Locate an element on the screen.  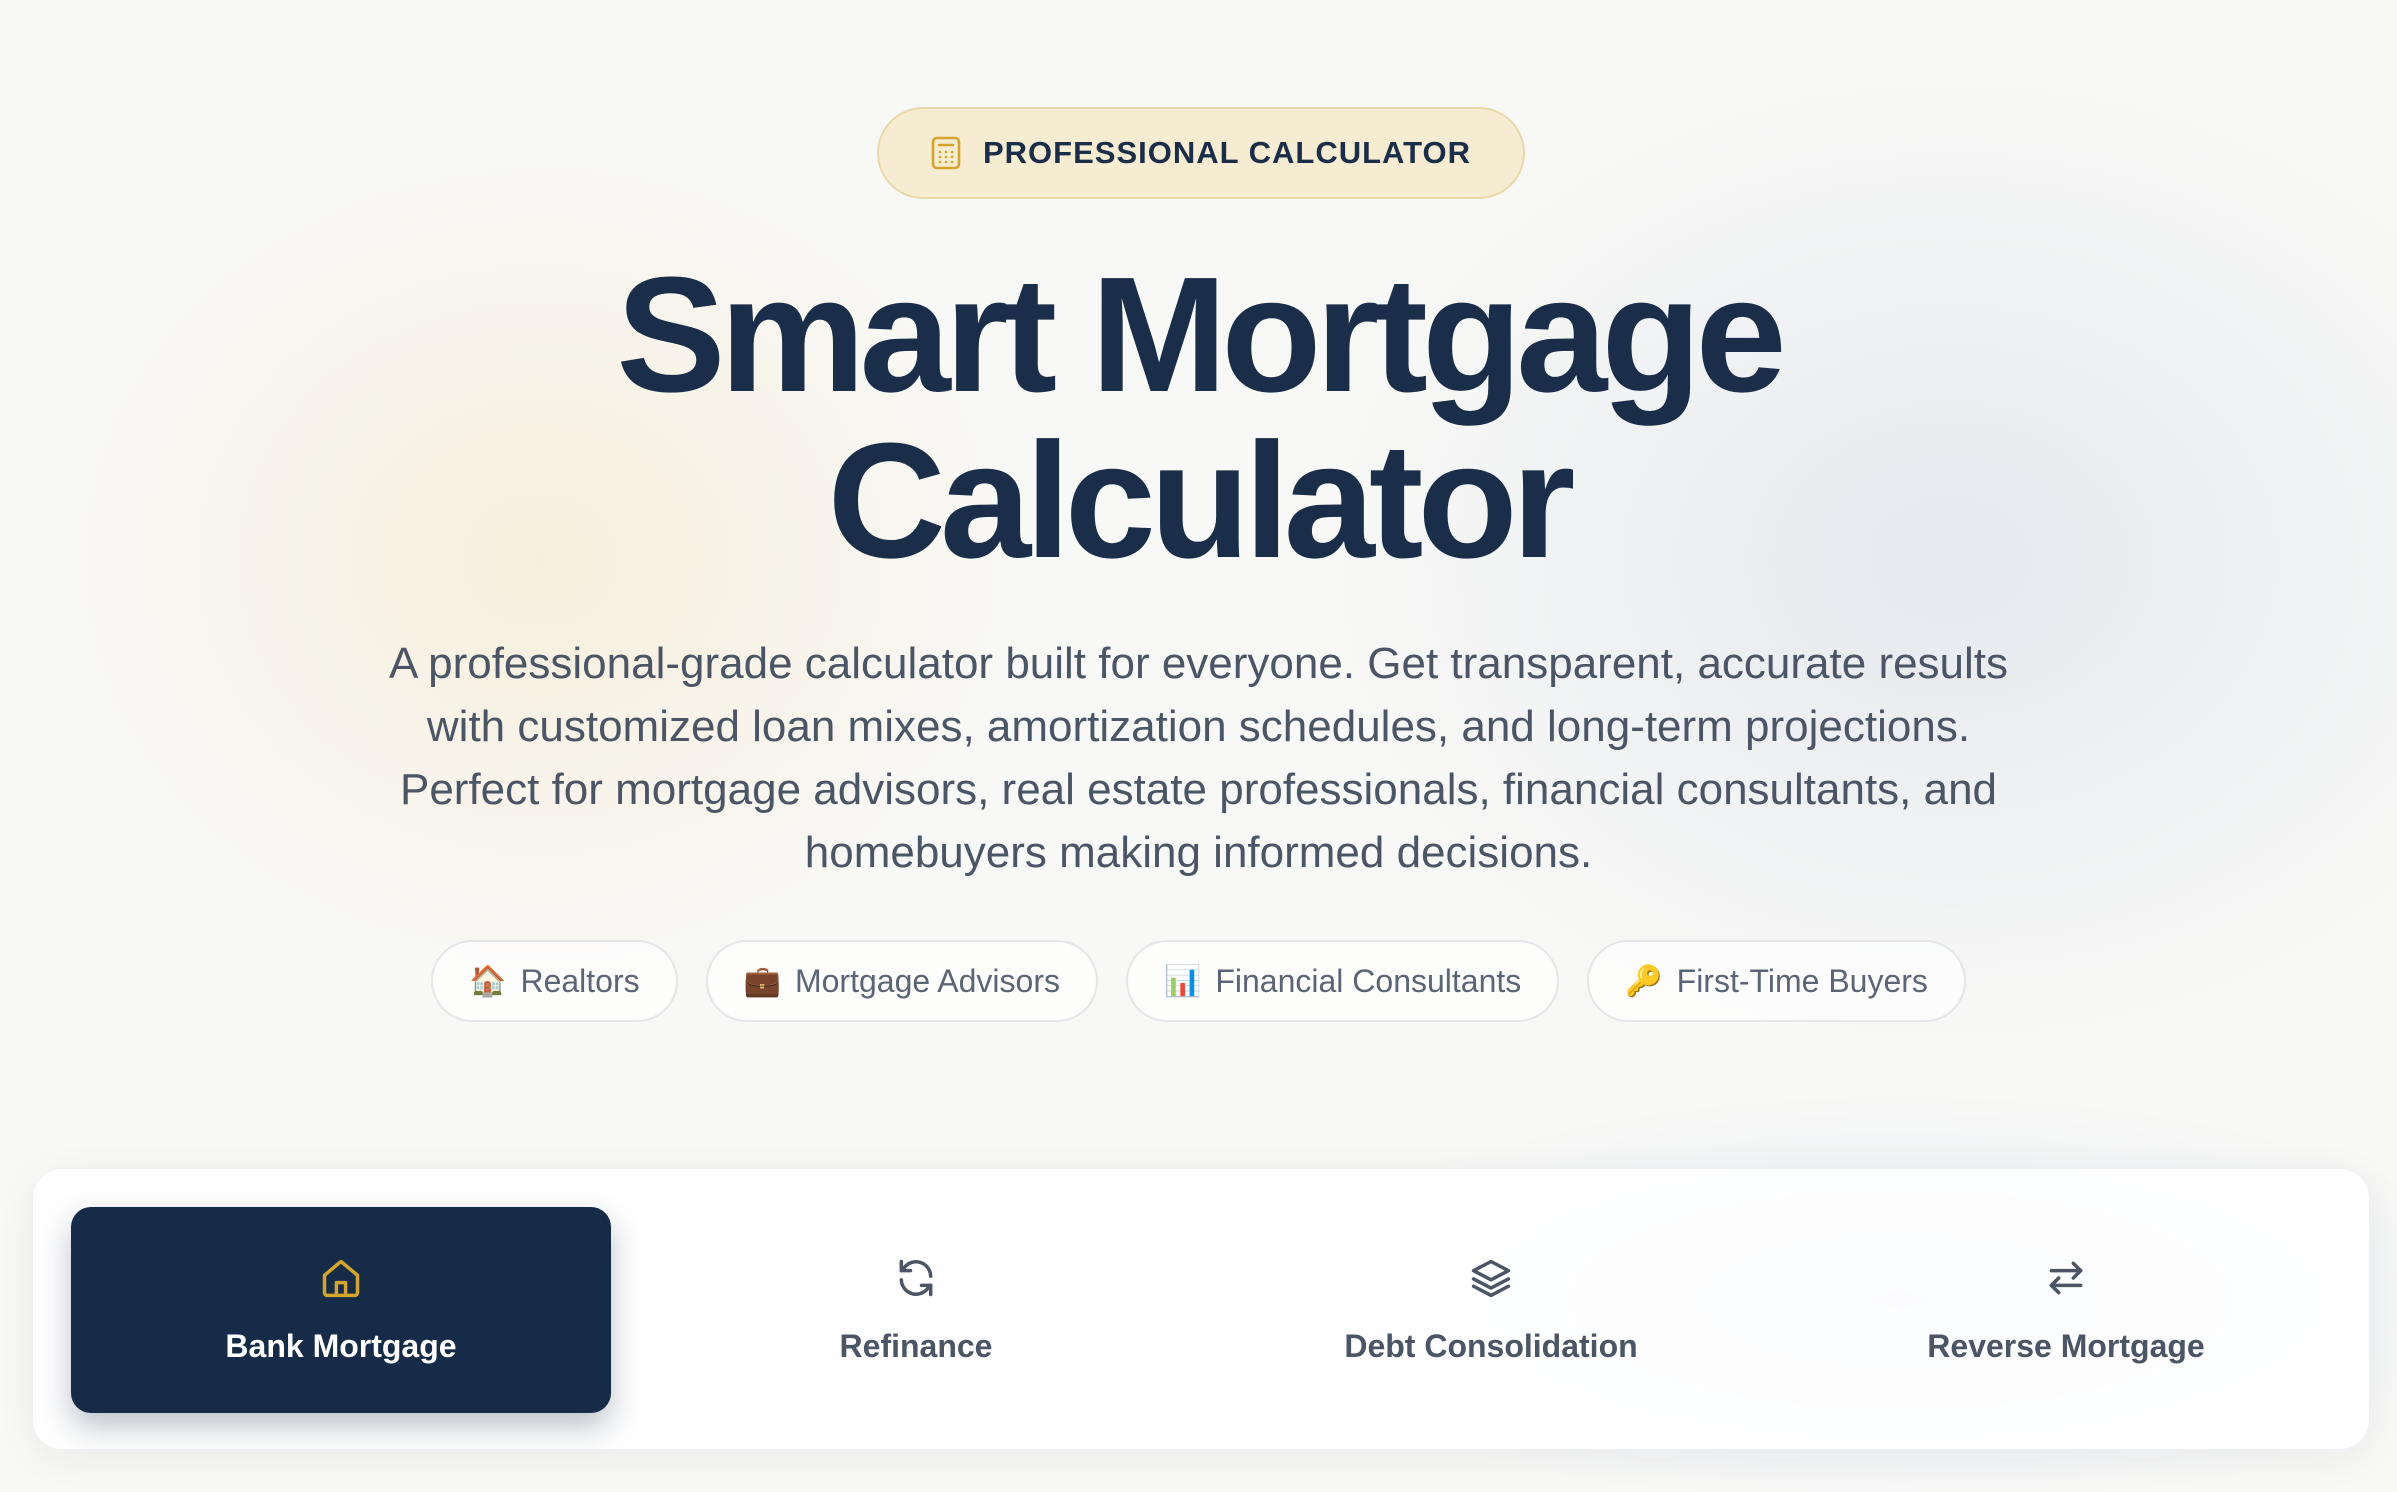
tab-label: Refinance is located at coordinates (916, 1345).